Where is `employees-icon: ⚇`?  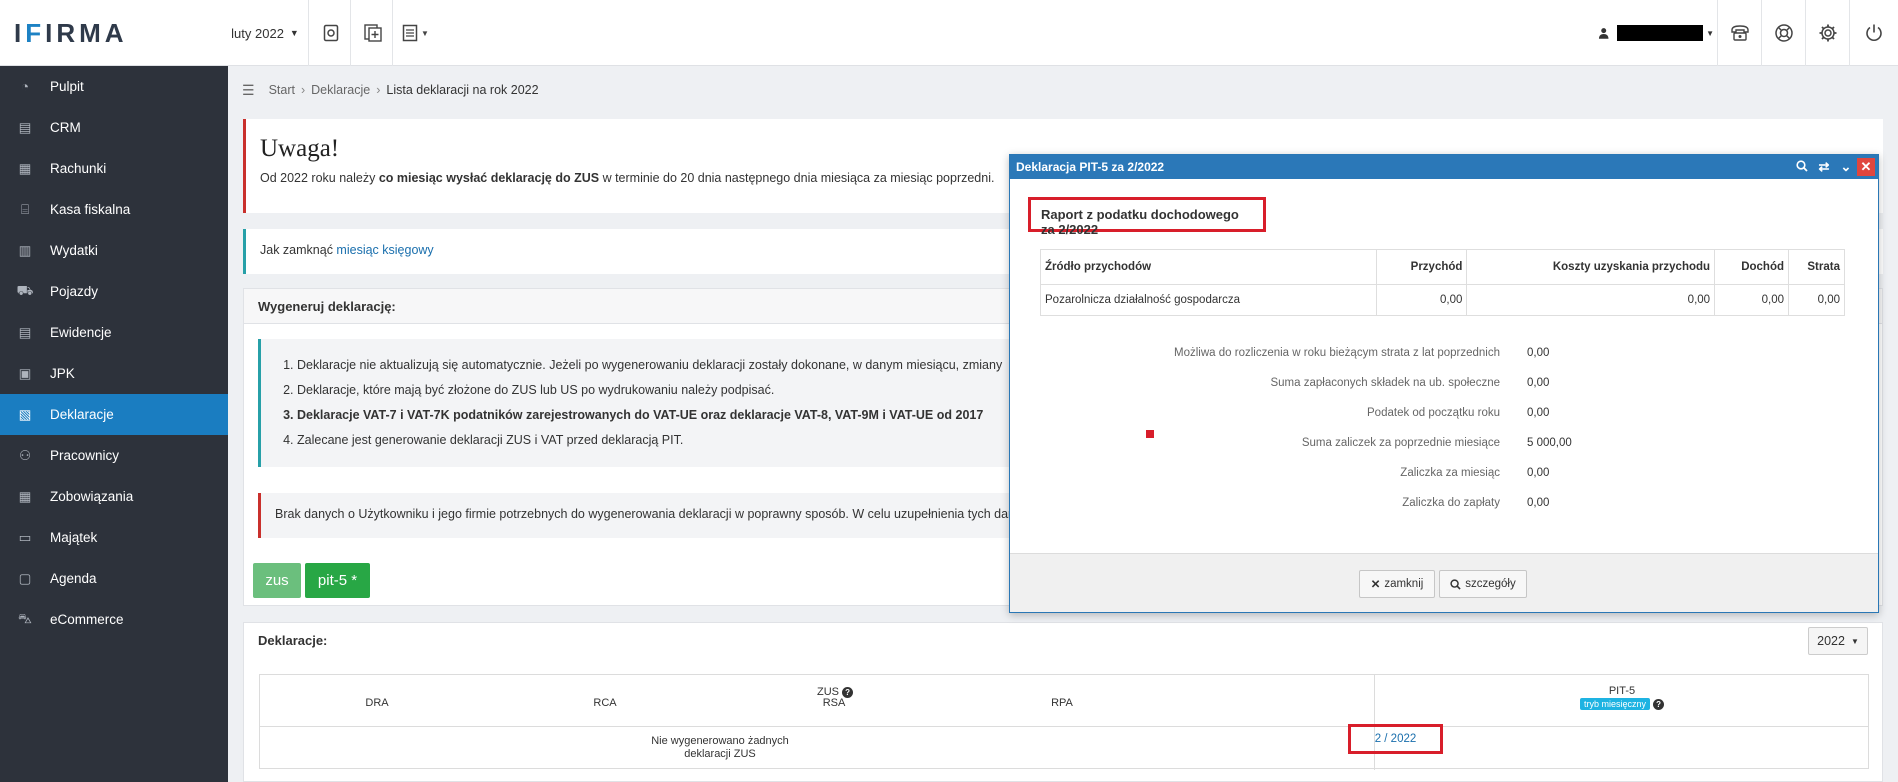
employees-icon: ⚇ is located at coordinates (25, 455).